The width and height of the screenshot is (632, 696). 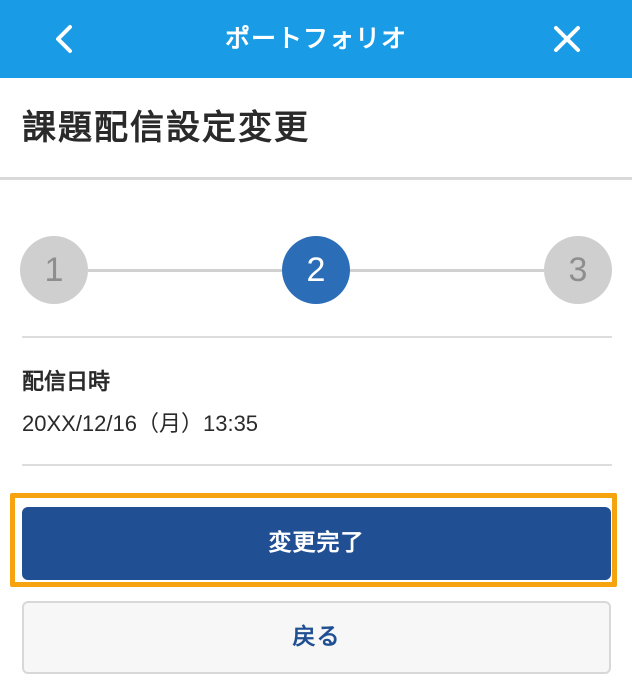 I want to click on complete-change-button: 変更完了, so click(x=316, y=543).